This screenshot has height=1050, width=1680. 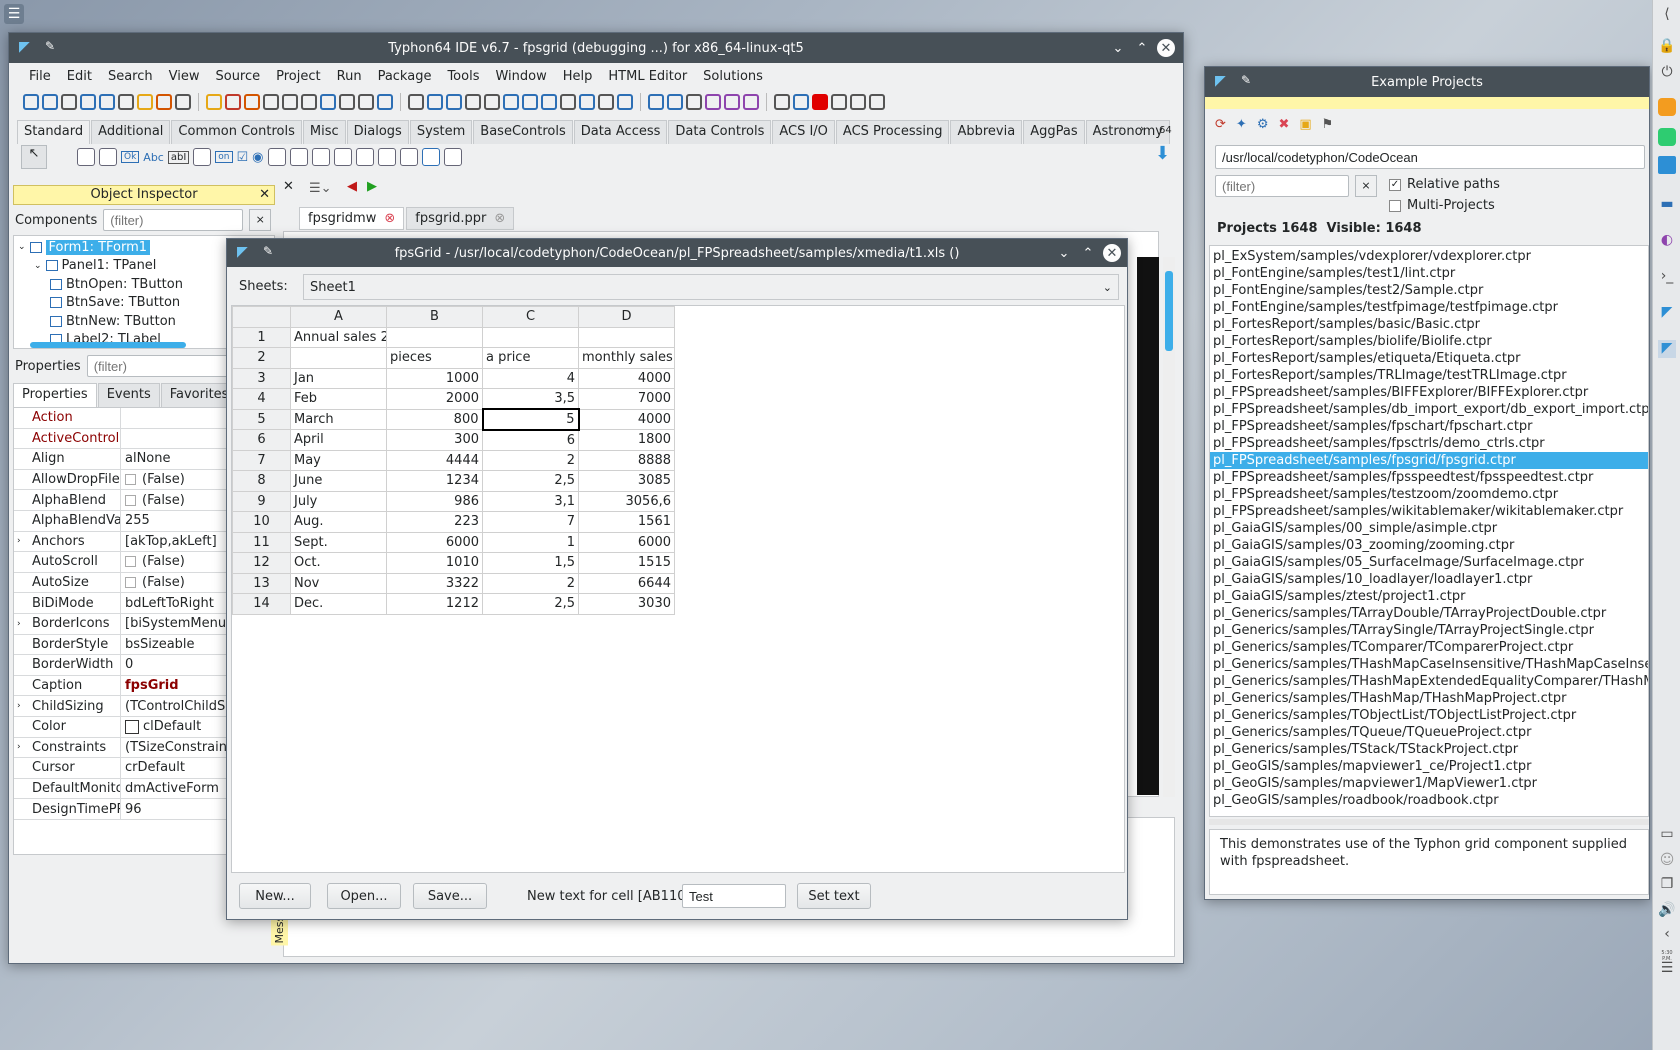 What do you see at coordinates (626, 460) in the screenshot?
I see `cell: 8888` at bounding box center [626, 460].